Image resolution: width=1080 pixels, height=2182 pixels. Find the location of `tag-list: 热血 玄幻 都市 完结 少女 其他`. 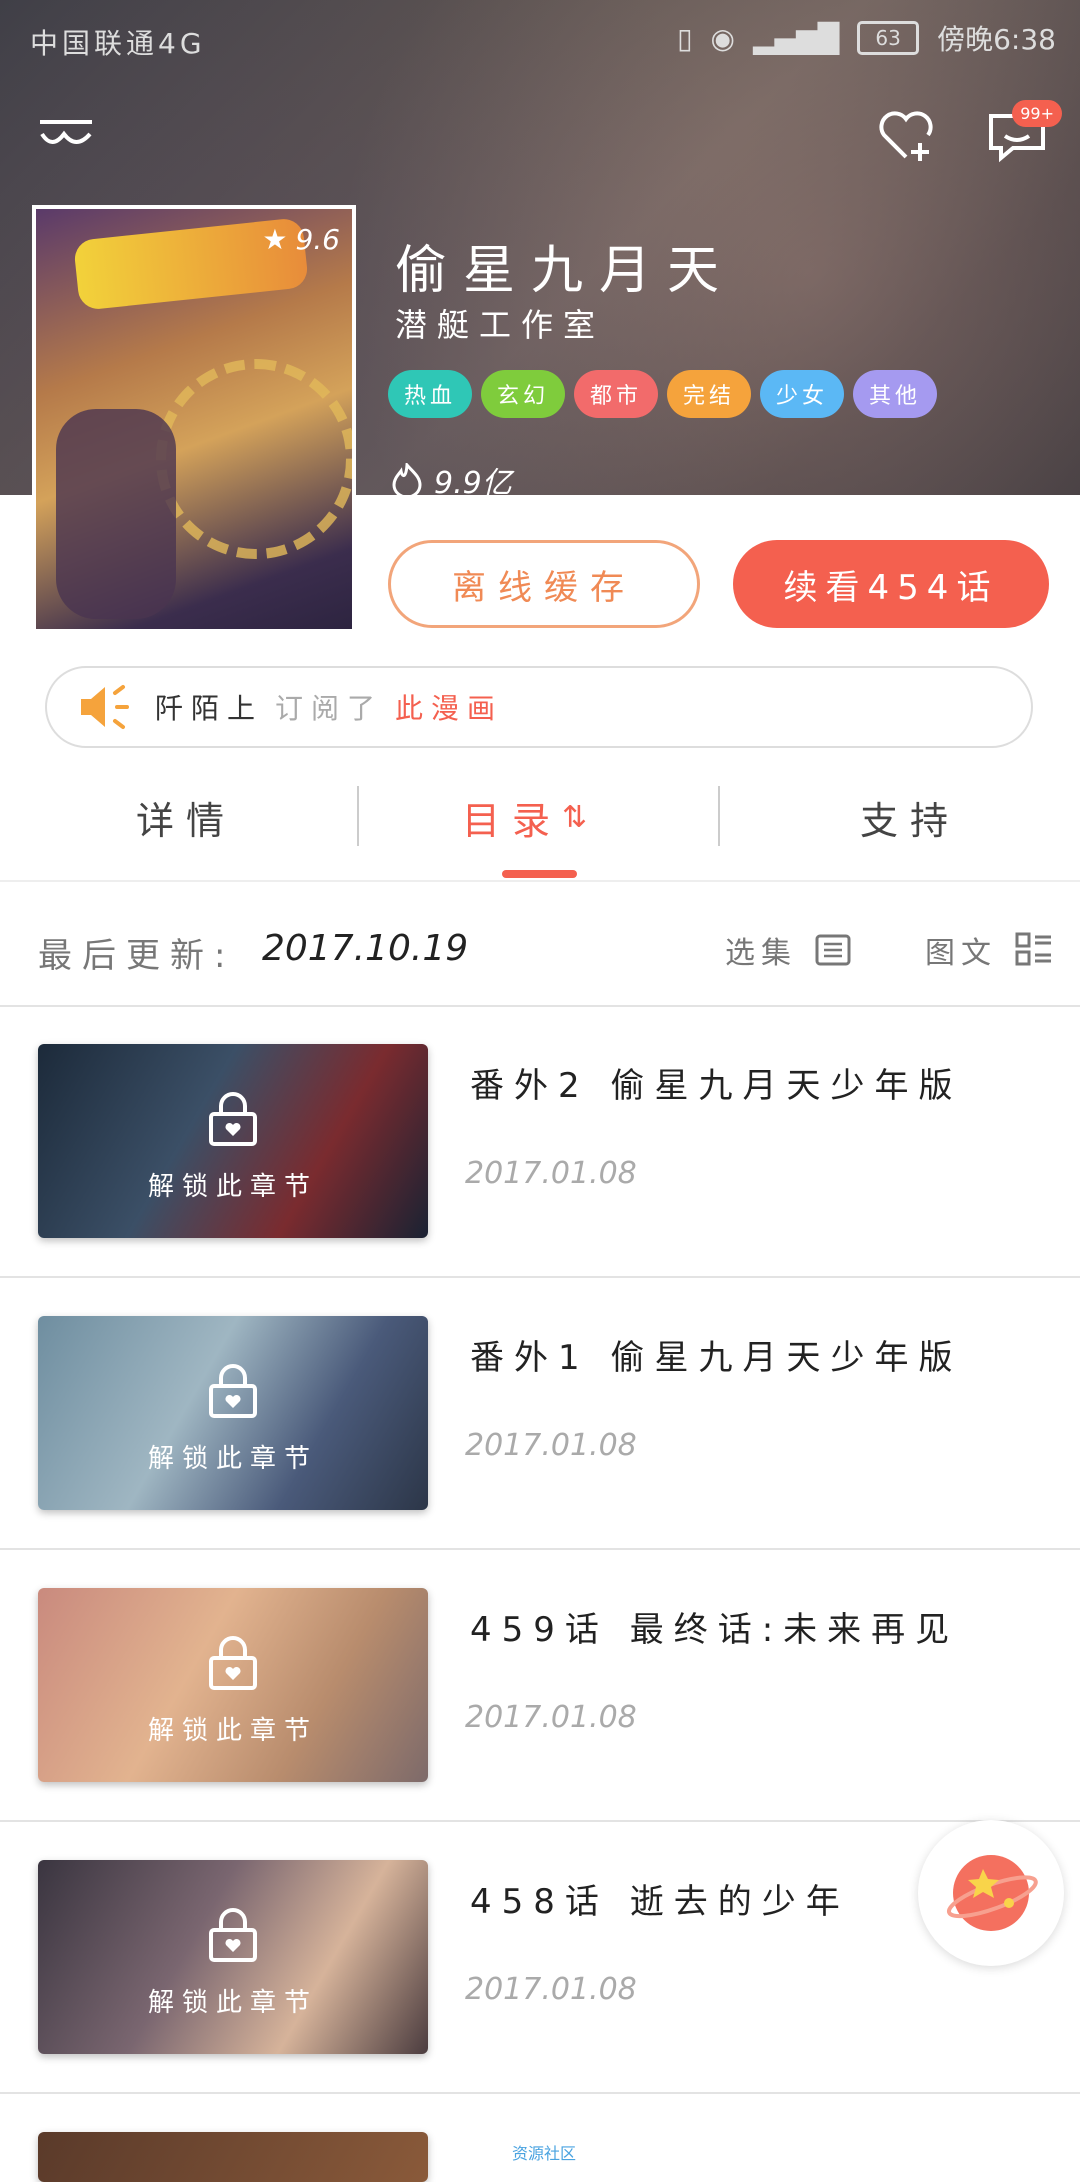

tag-list: 热血 玄幻 都市 完结 少女 其他 is located at coordinates (662, 394).